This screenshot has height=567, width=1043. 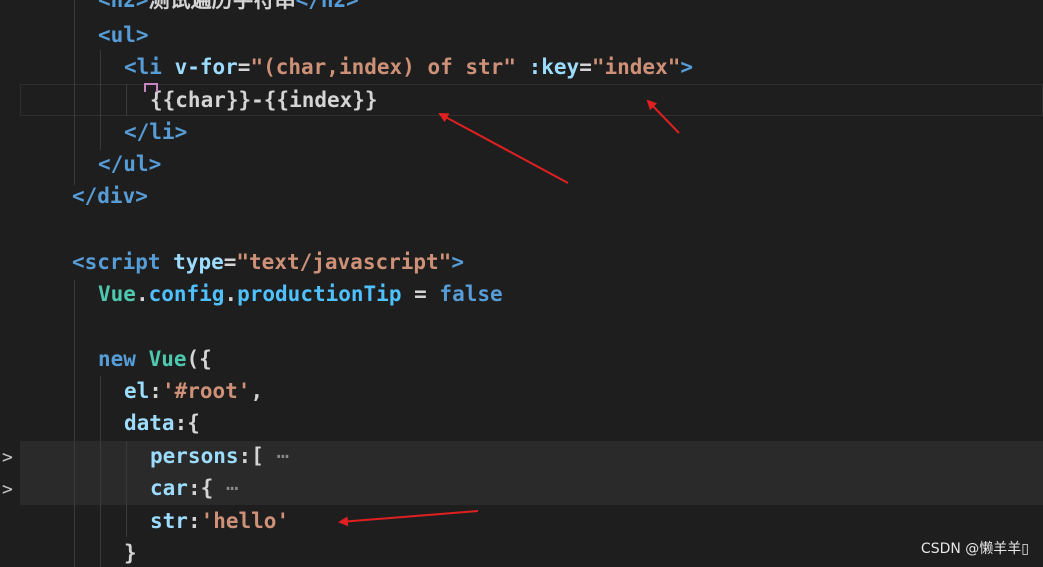 I want to click on code-token: <script, so click(x=123, y=262).